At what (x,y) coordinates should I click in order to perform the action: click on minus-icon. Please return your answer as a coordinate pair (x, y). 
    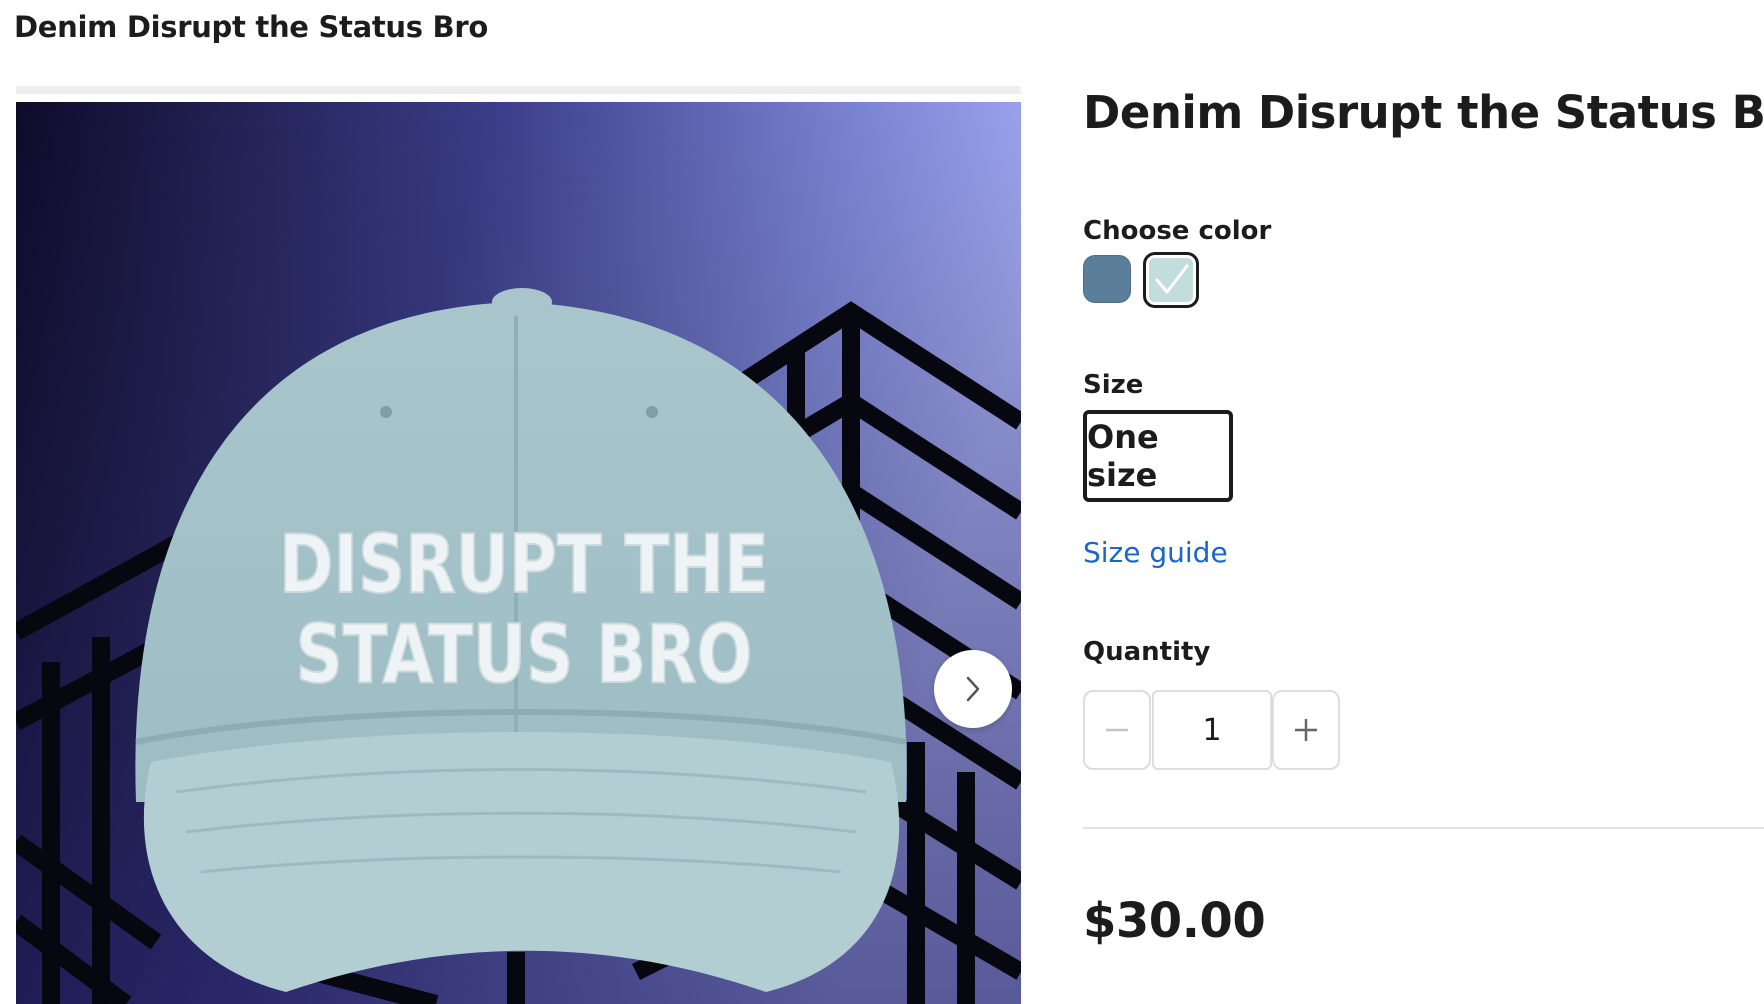
    Looking at the image, I should click on (1117, 730).